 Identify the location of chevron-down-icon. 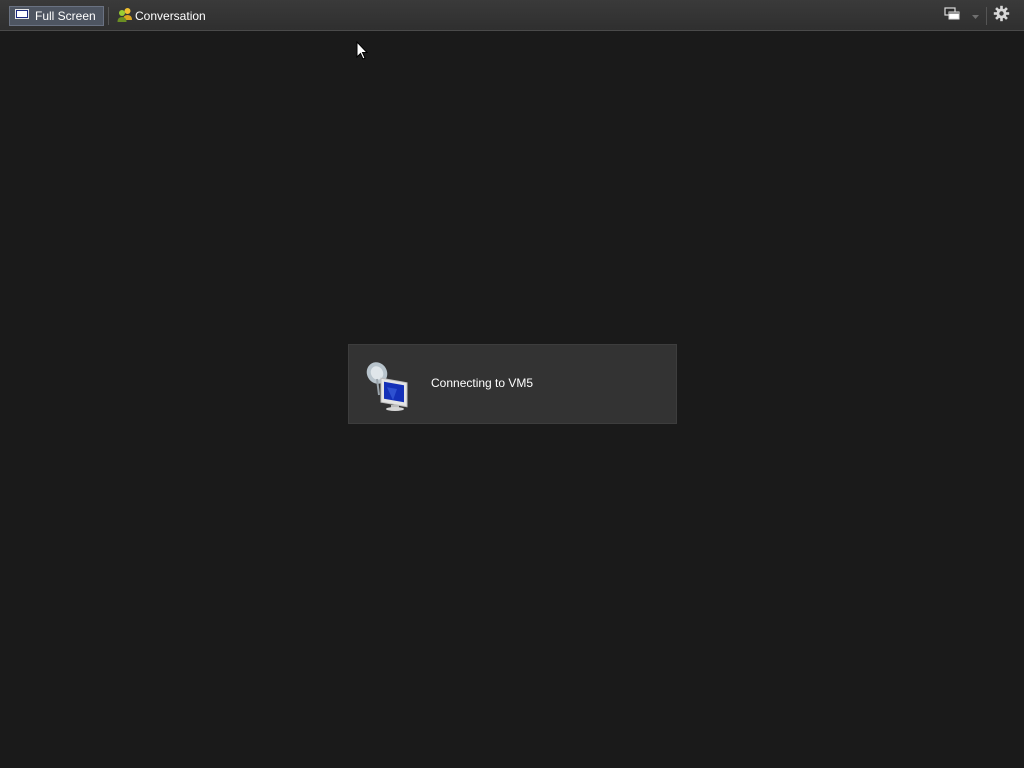
(975, 16).